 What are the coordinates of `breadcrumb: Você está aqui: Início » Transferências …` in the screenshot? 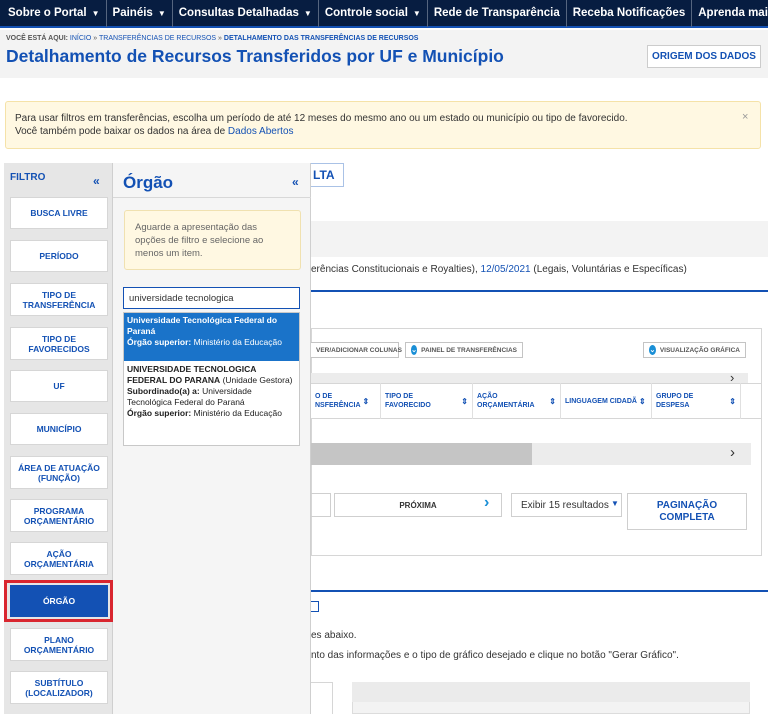 It's located at (212, 38).